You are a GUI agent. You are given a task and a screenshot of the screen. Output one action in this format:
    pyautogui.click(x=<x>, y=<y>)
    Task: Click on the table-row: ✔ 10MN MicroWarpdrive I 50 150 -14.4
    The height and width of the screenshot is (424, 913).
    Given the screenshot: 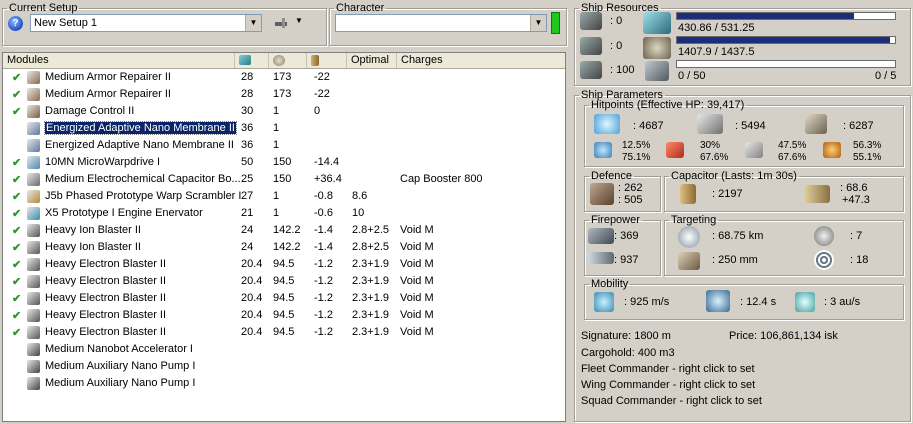 What is the action you would take?
    pyautogui.click(x=284, y=162)
    